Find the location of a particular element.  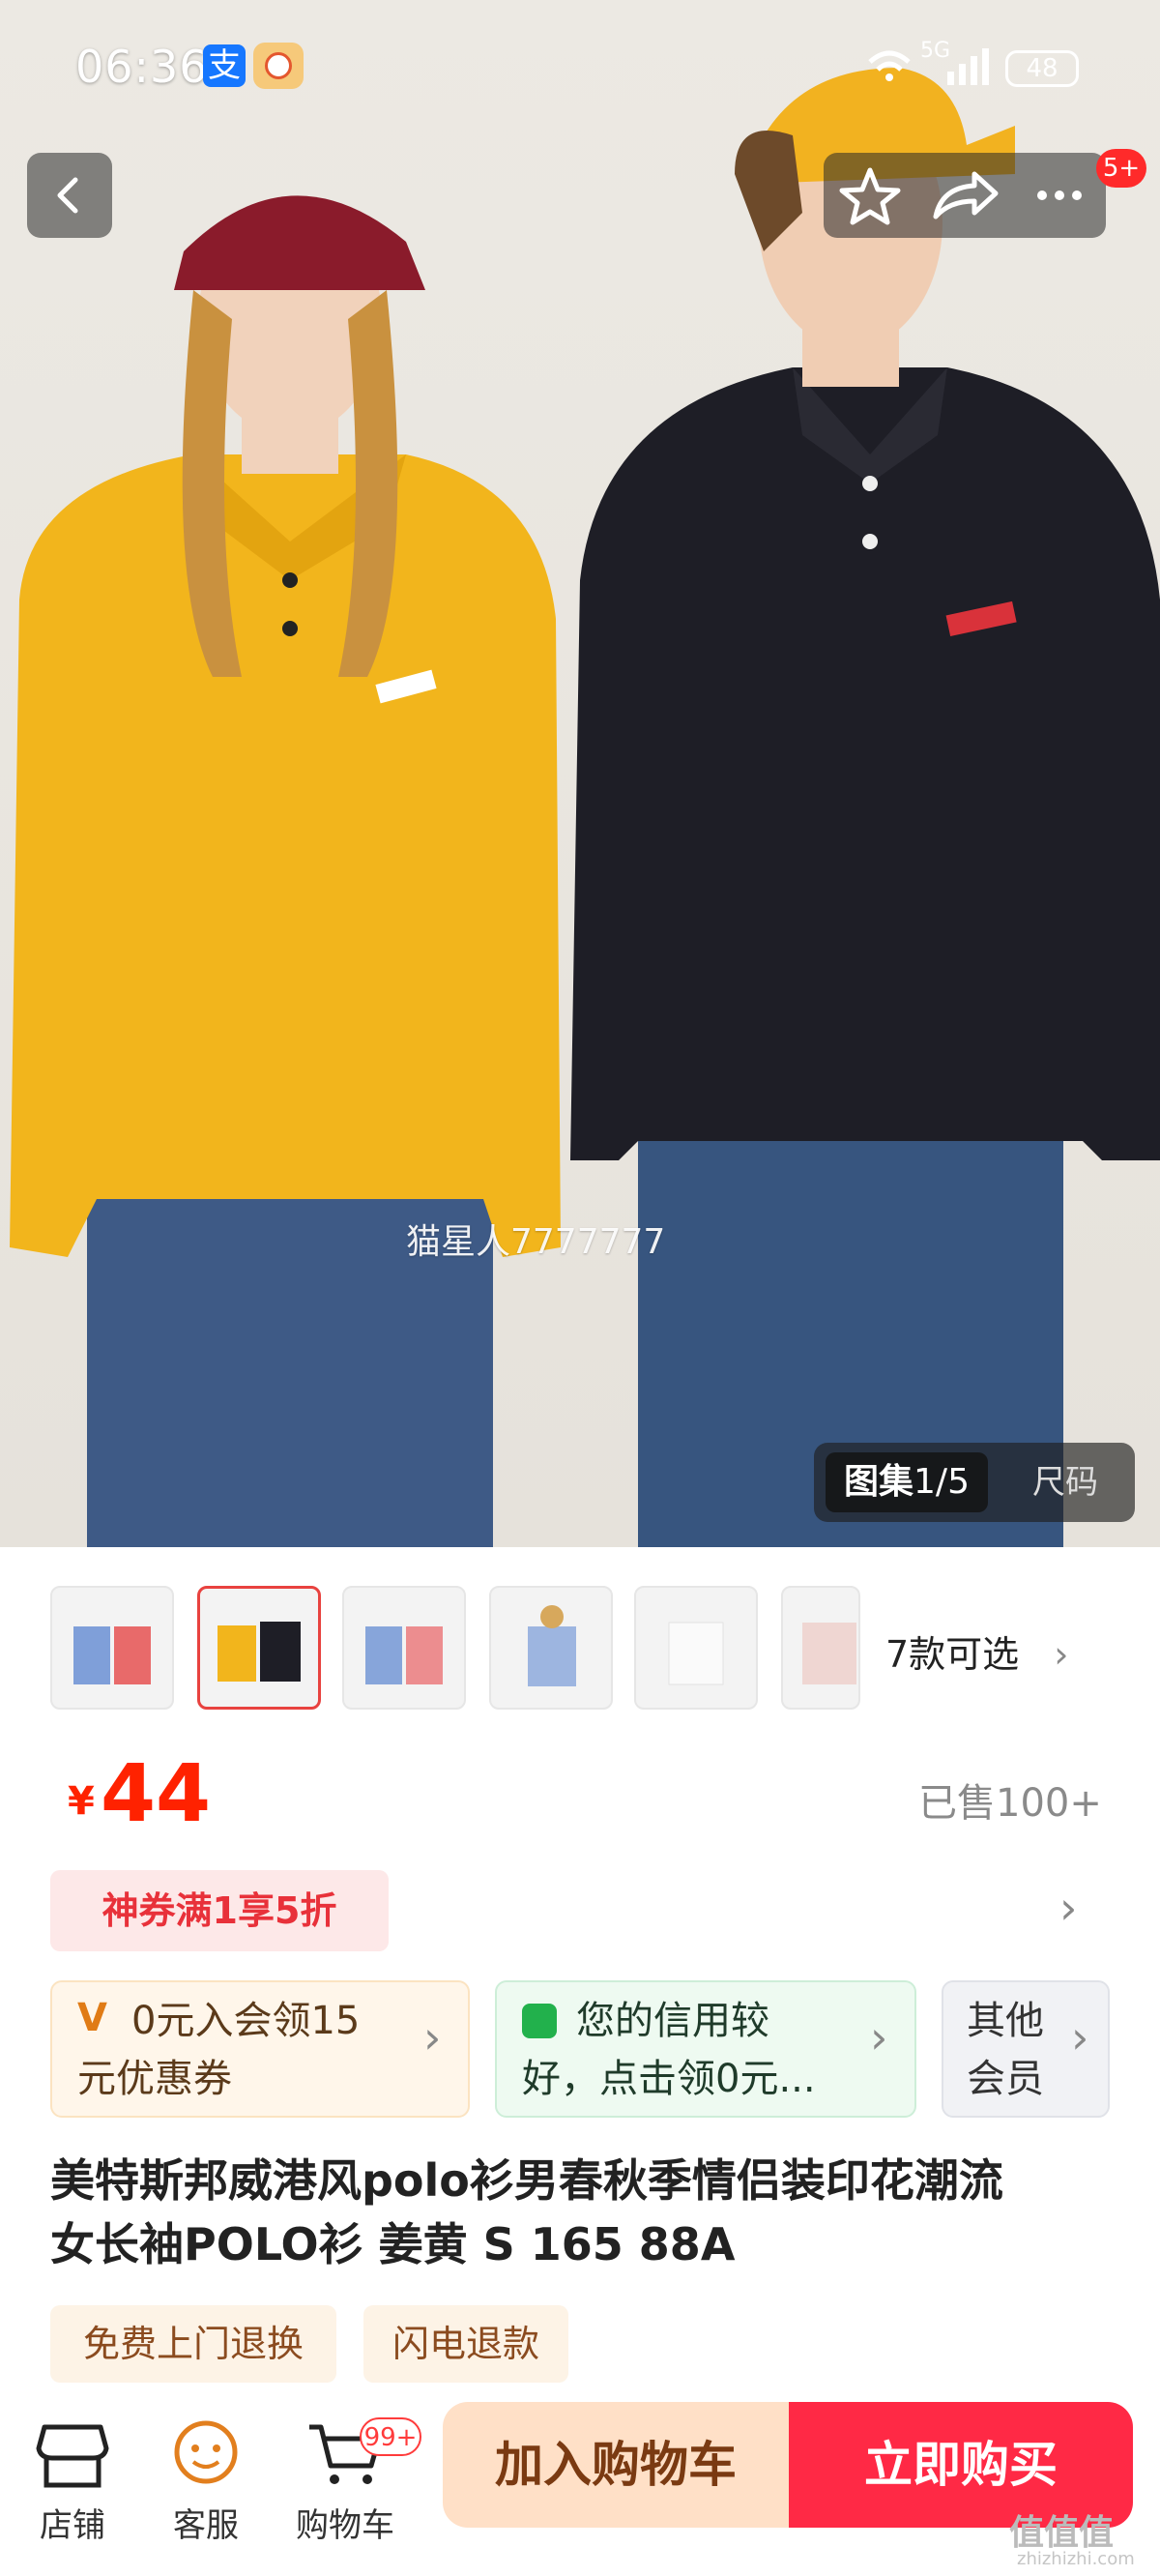

cart-label: 购物车 is located at coordinates (345, 2525).